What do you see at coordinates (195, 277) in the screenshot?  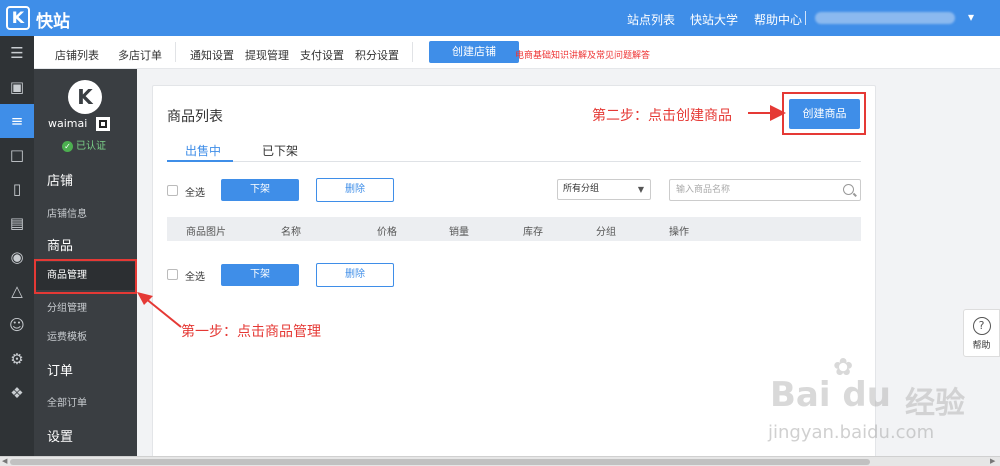 I see `select-all-label-bottom: 全选` at bounding box center [195, 277].